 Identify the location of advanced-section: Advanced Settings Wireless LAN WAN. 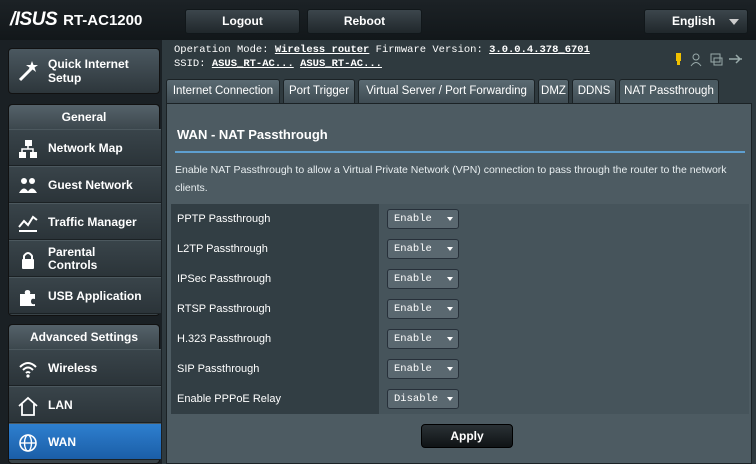
(84, 394).